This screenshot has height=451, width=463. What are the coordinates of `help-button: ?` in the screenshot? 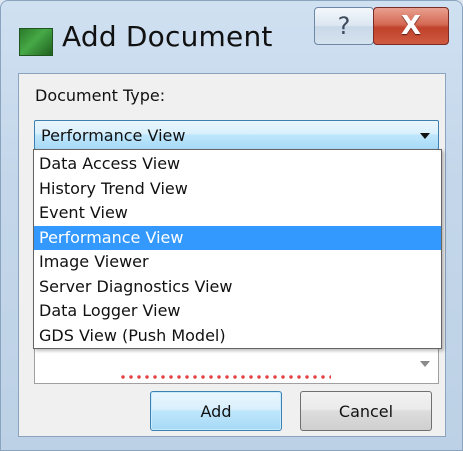 It's located at (344, 26).